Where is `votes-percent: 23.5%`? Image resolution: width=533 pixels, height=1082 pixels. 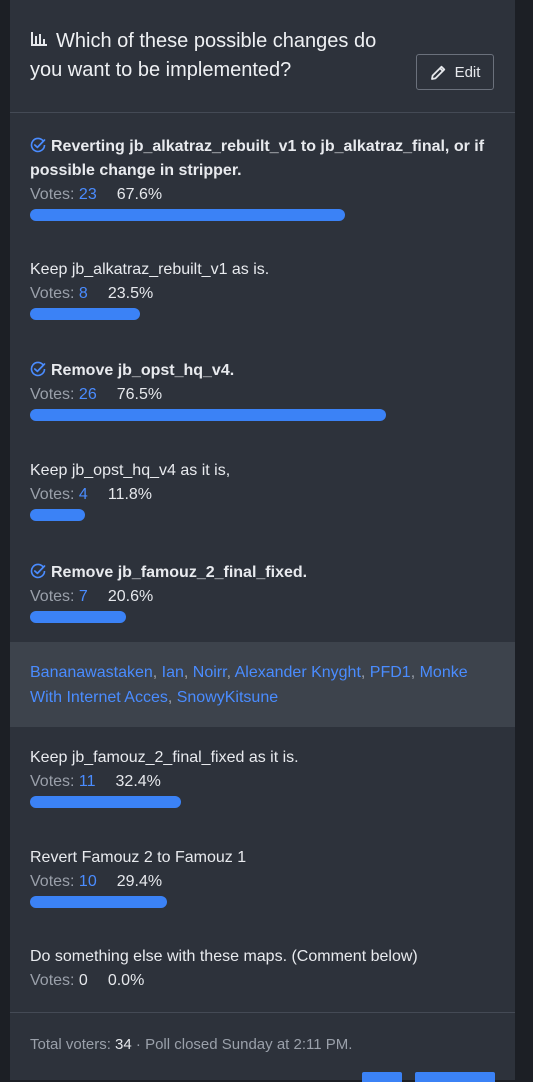 votes-percent: 23.5% is located at coordinates (130, 293).